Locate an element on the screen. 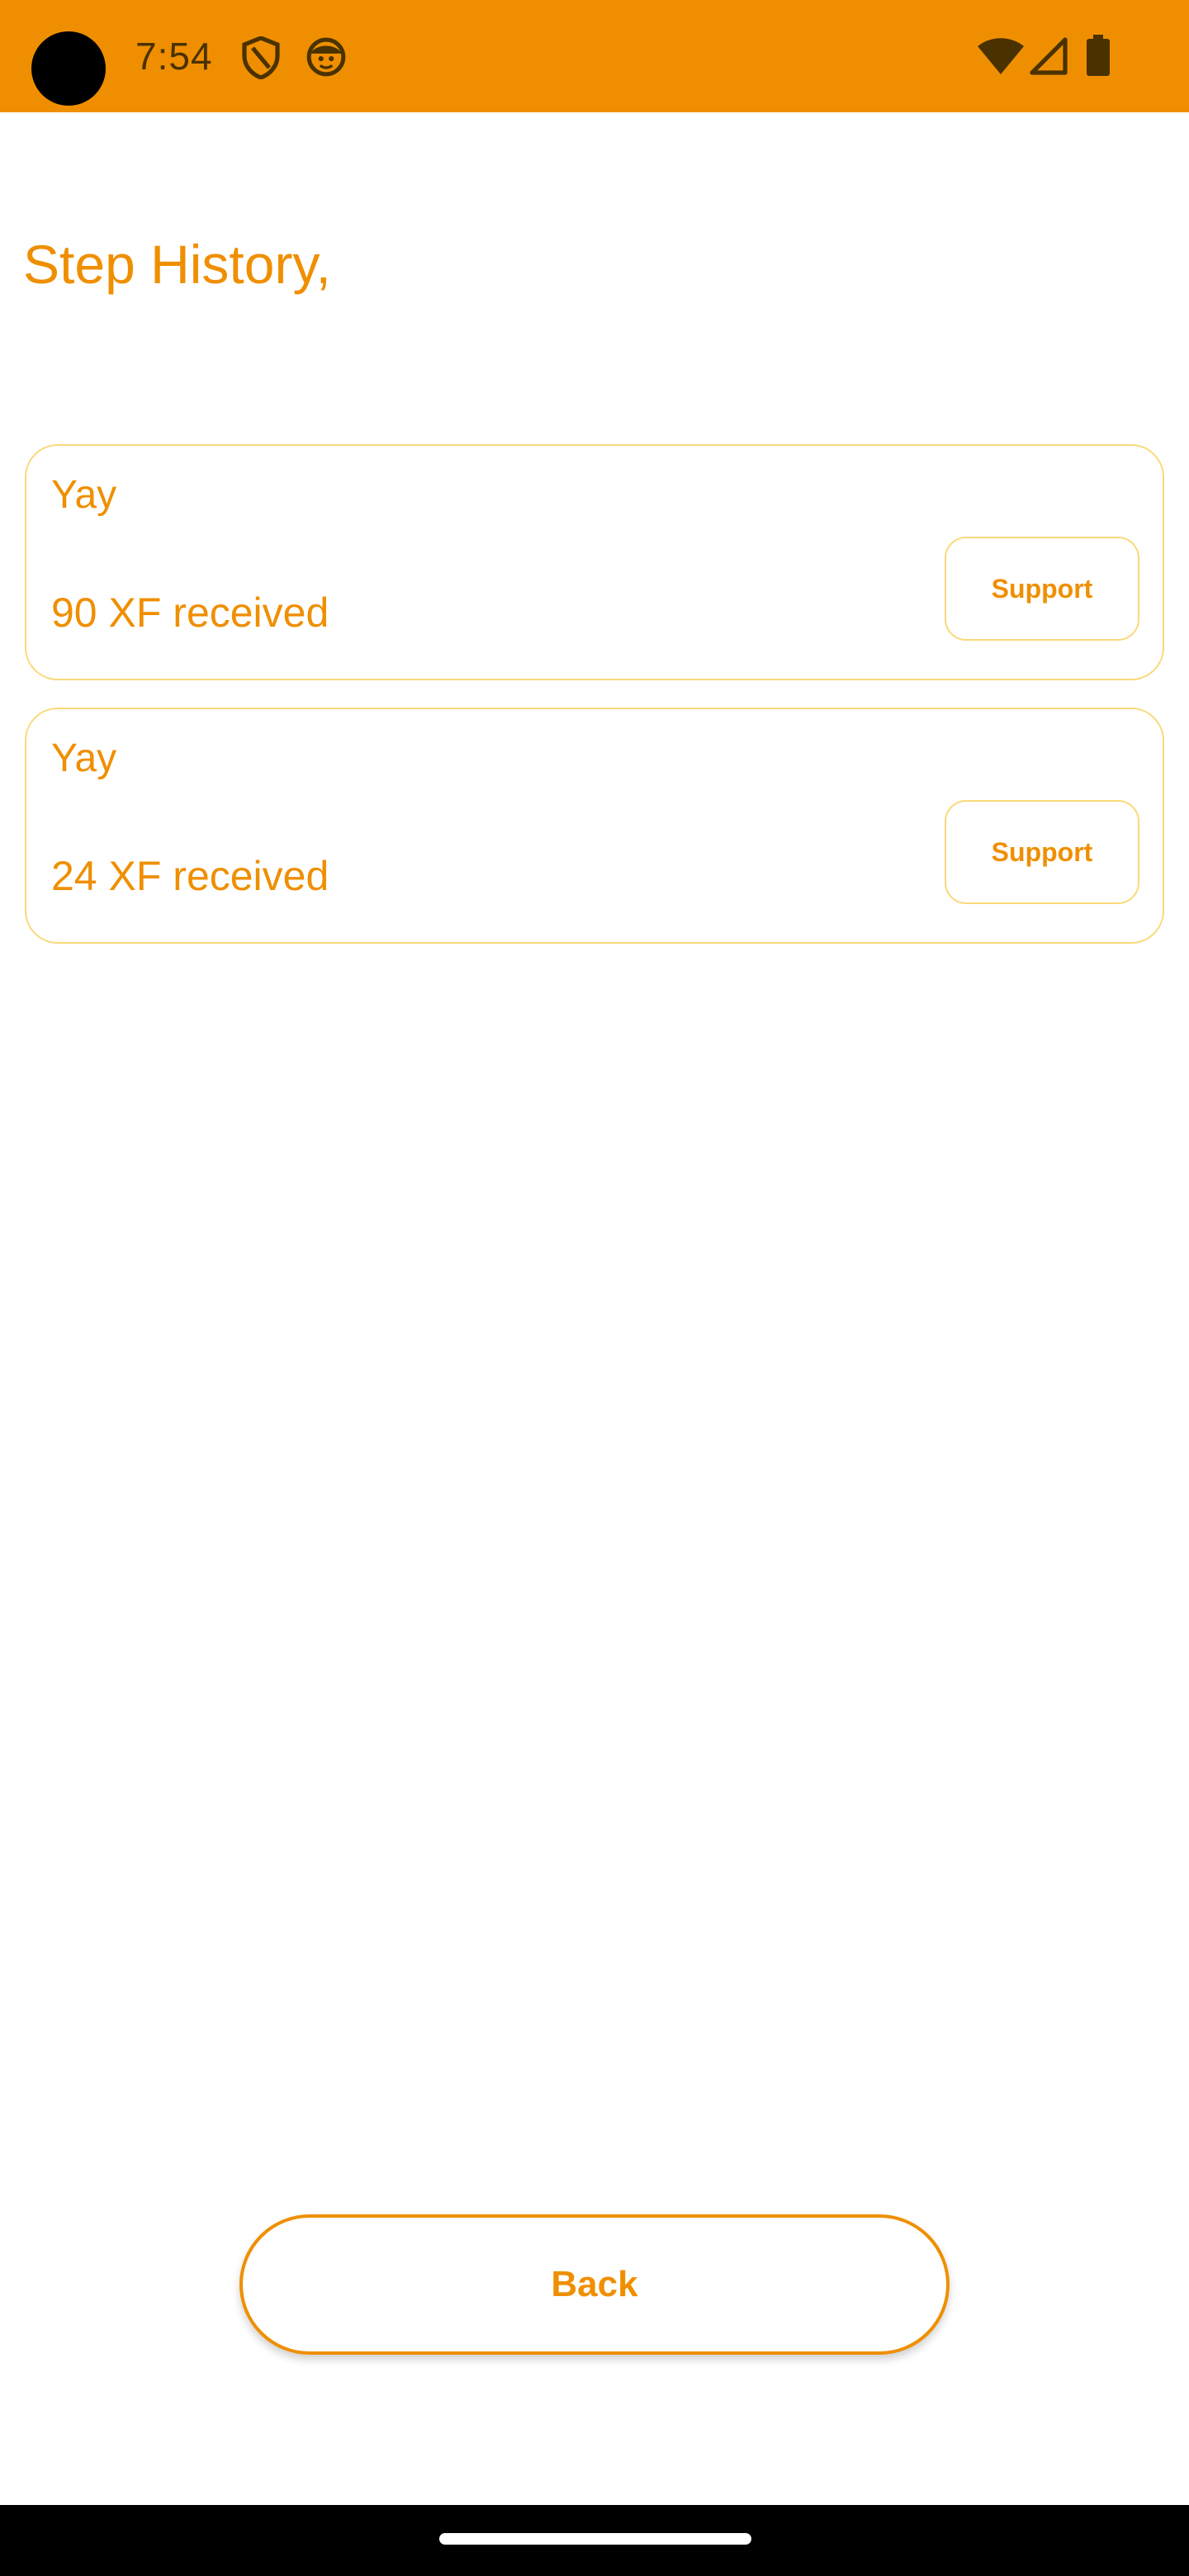 The image size is (1189, 2576). page-title: Step History, is located at coordinates (177, 264).